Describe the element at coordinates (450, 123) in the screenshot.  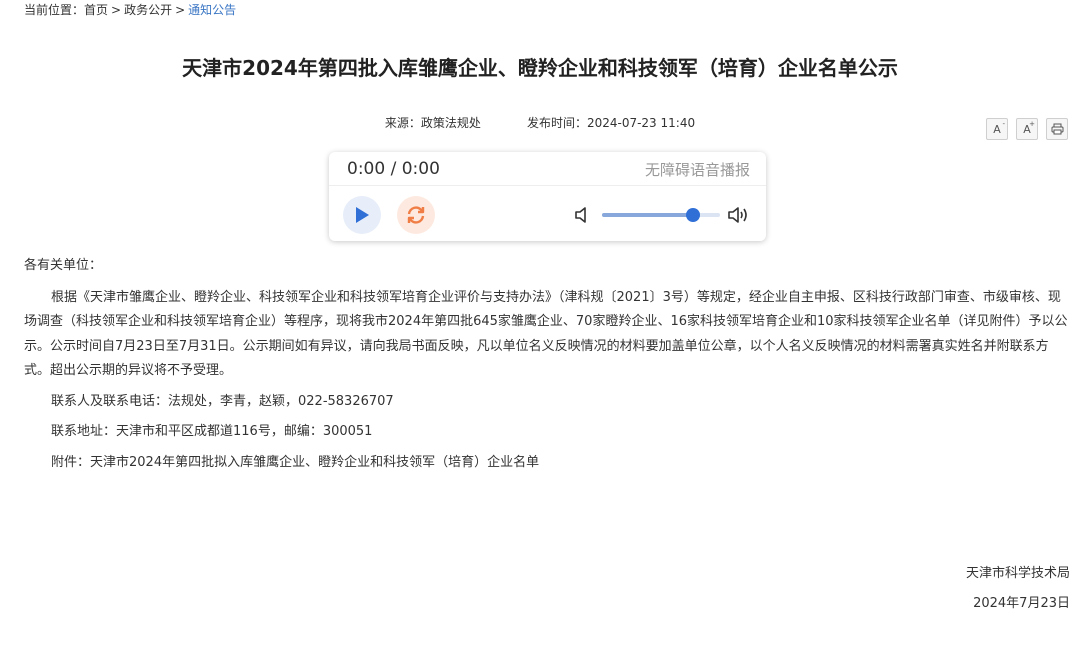
I see `source-value: 政策法规处` at that location.